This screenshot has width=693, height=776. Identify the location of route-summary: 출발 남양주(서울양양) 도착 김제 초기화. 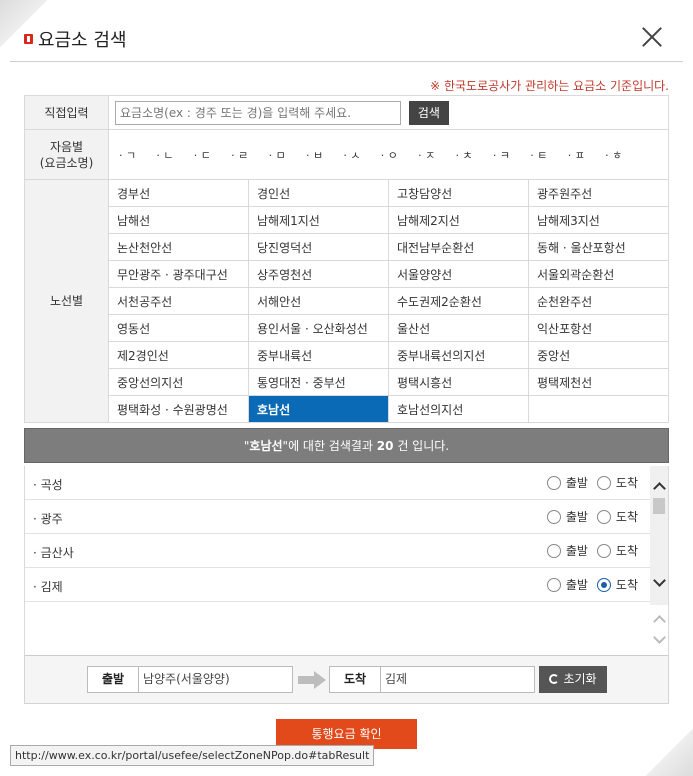
(346, 680).